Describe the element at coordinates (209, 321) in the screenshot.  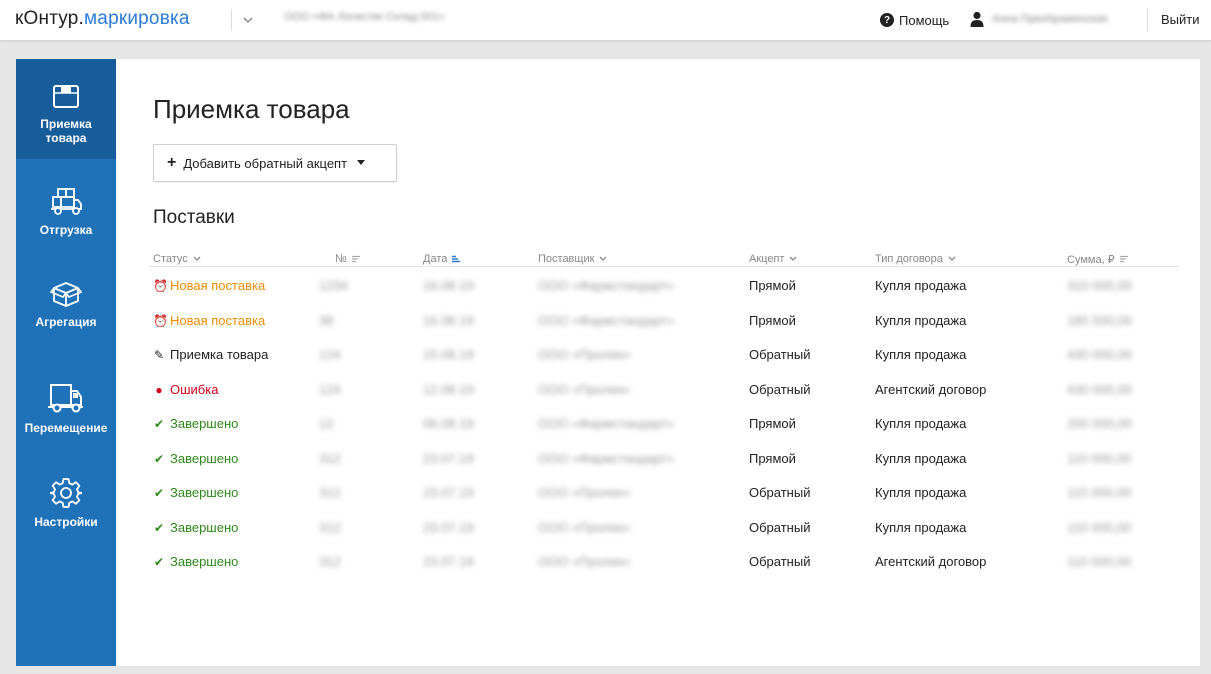
I see `cell-status: ⏰ Новая поставка` at that location.